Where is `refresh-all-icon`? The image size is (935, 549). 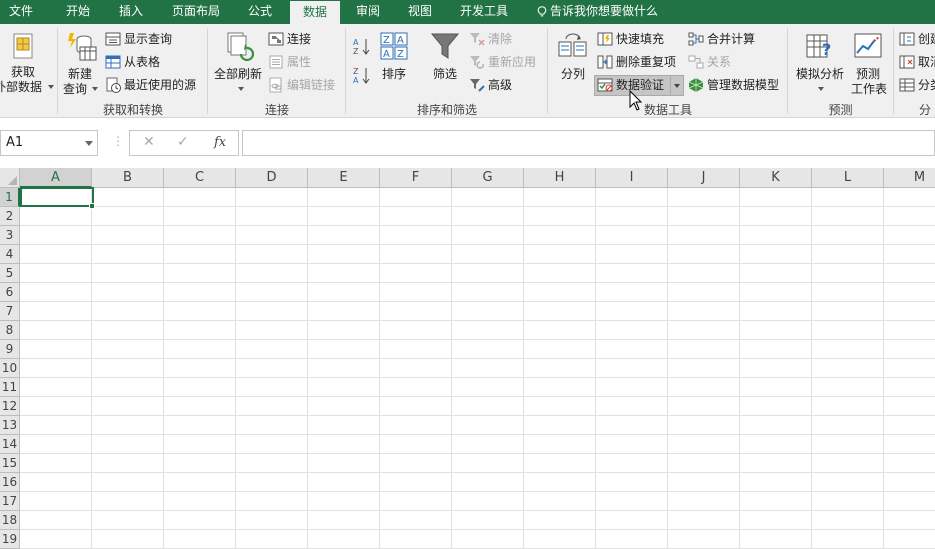
refresh-all-icon is located at coordinates (241, 47).